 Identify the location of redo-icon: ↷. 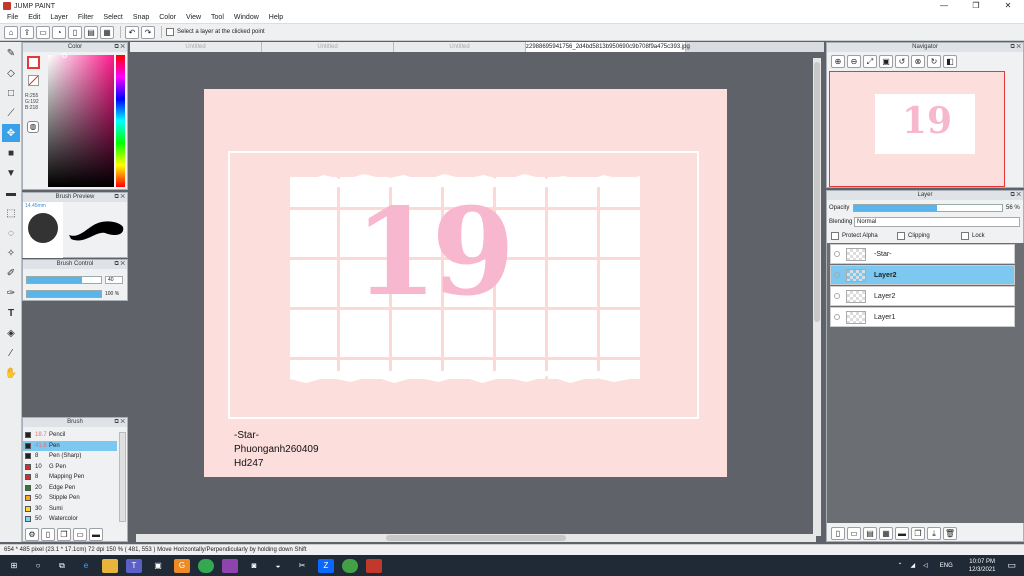
(148, 32).